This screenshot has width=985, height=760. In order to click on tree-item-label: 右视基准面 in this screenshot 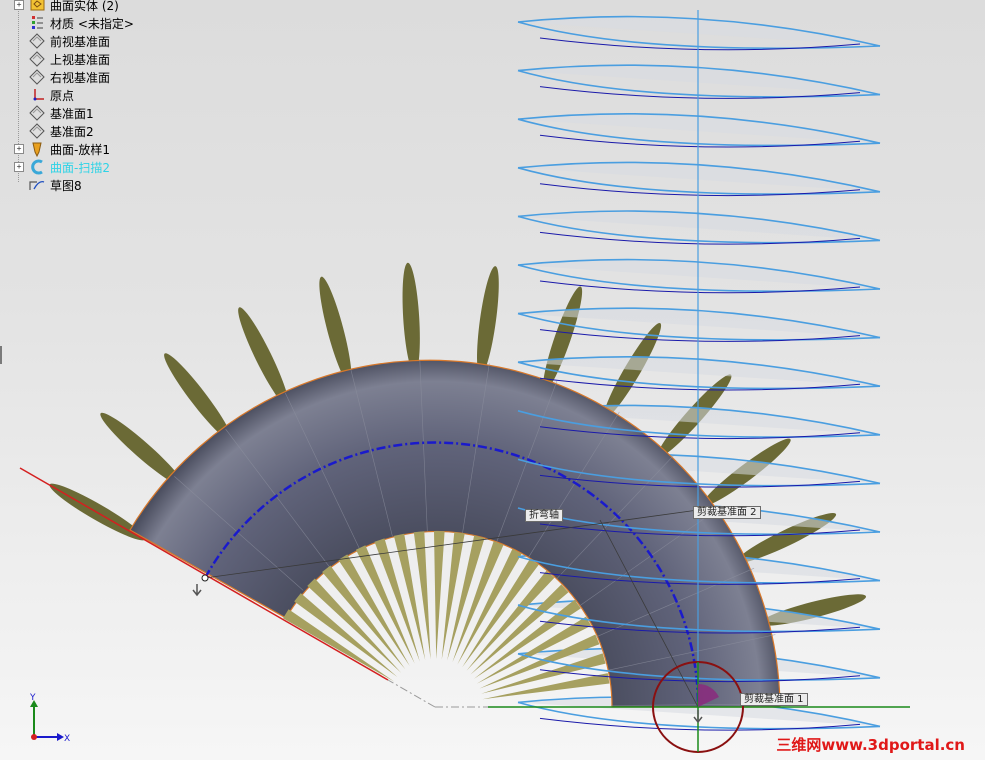, I will do `click(80, 78)`.